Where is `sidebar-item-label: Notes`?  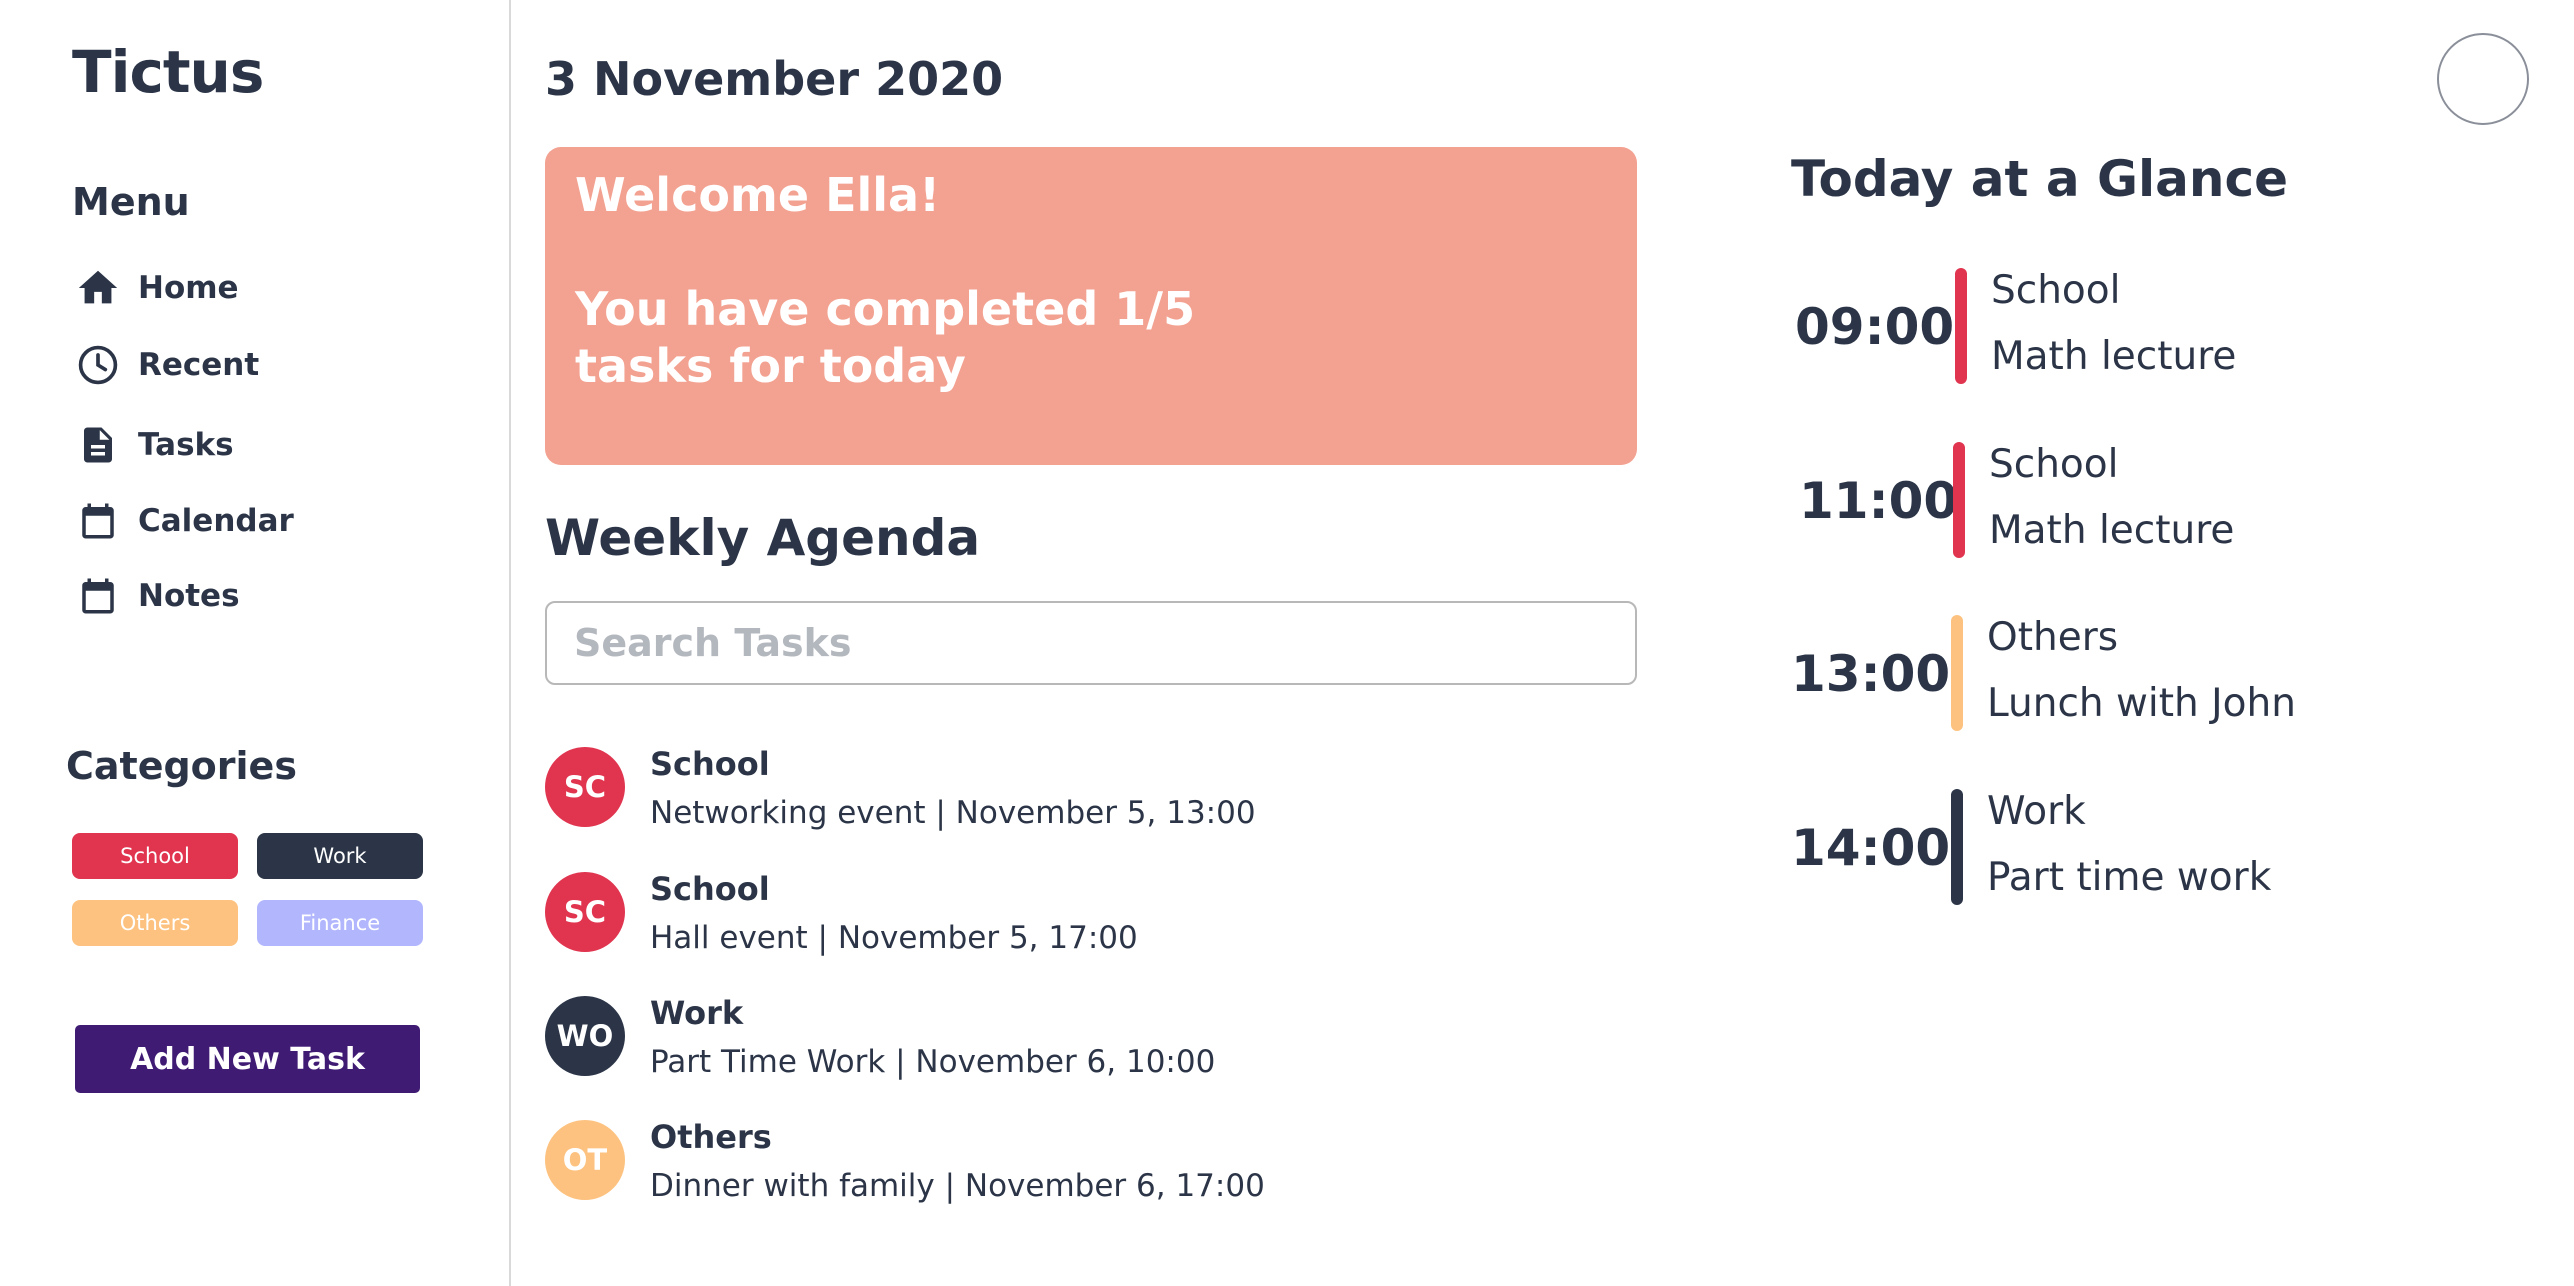
sidebar-item-label: Notes is located at coordinates (189, 596).